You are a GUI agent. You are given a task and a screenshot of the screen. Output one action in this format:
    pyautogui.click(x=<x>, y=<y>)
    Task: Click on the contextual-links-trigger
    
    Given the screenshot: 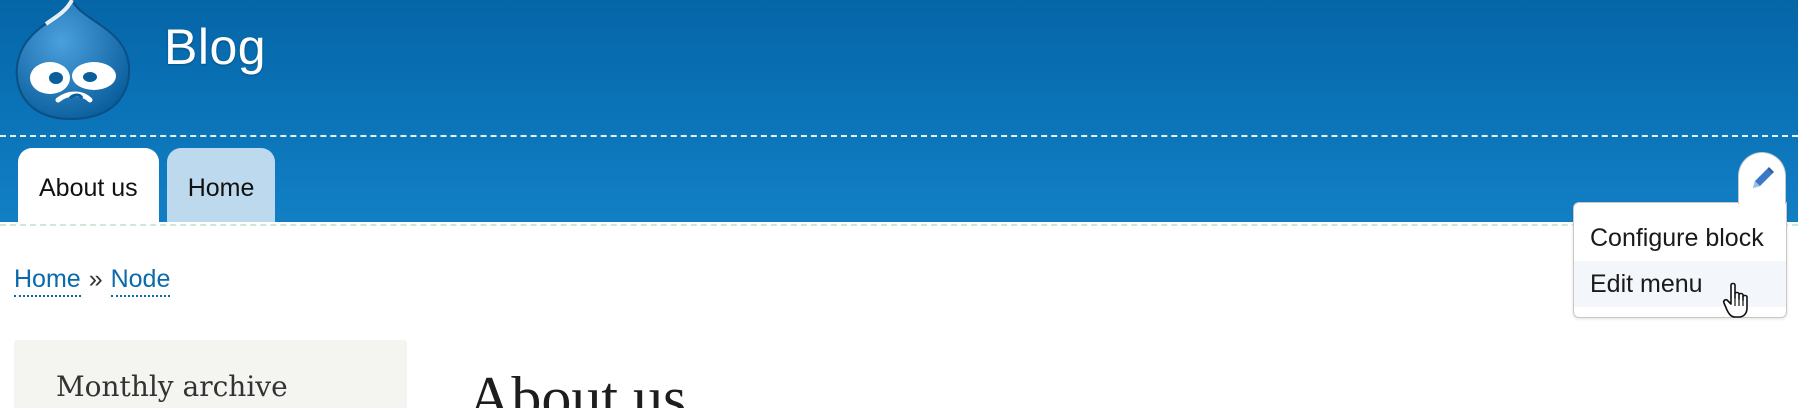 What is the action you would take?
    pyautogui.click(x=1762, y=178)
    